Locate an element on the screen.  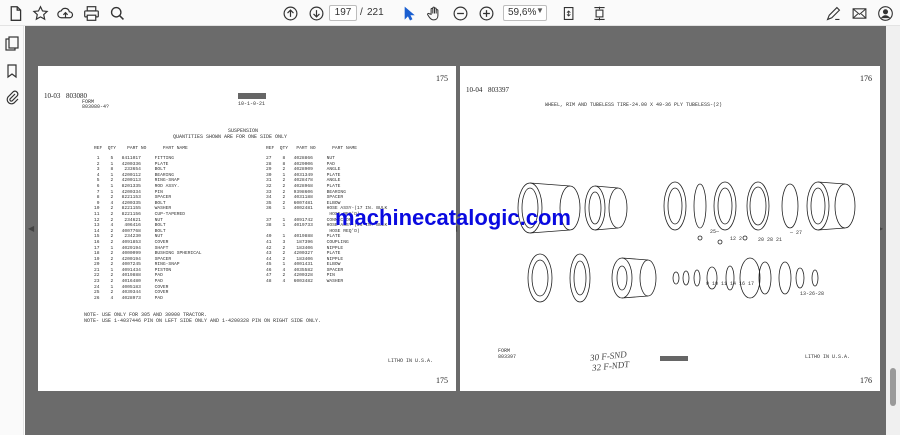
callout-27: 20 28 21 is located at coordinates (770, 240).